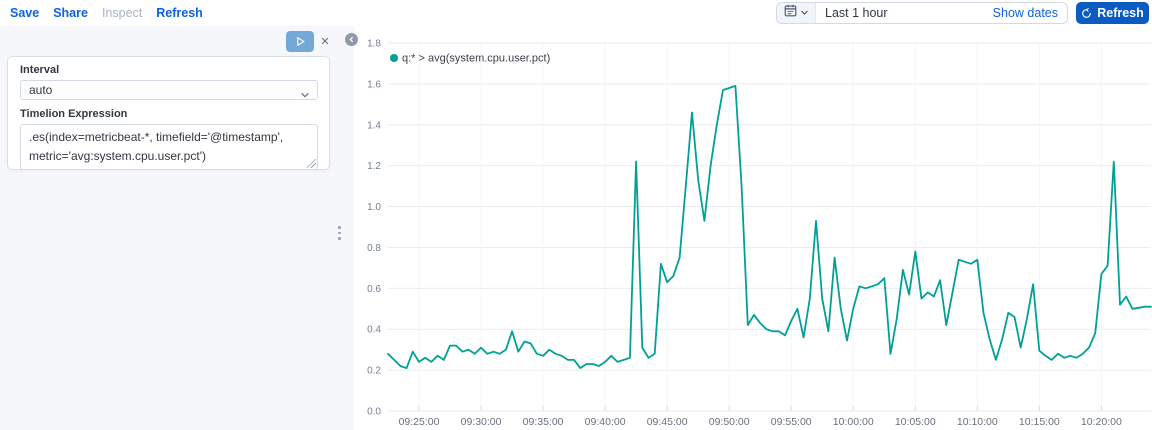 This screenshot has height=430, width=1152. I want to click on interval-select: auto, so click(169, 90).